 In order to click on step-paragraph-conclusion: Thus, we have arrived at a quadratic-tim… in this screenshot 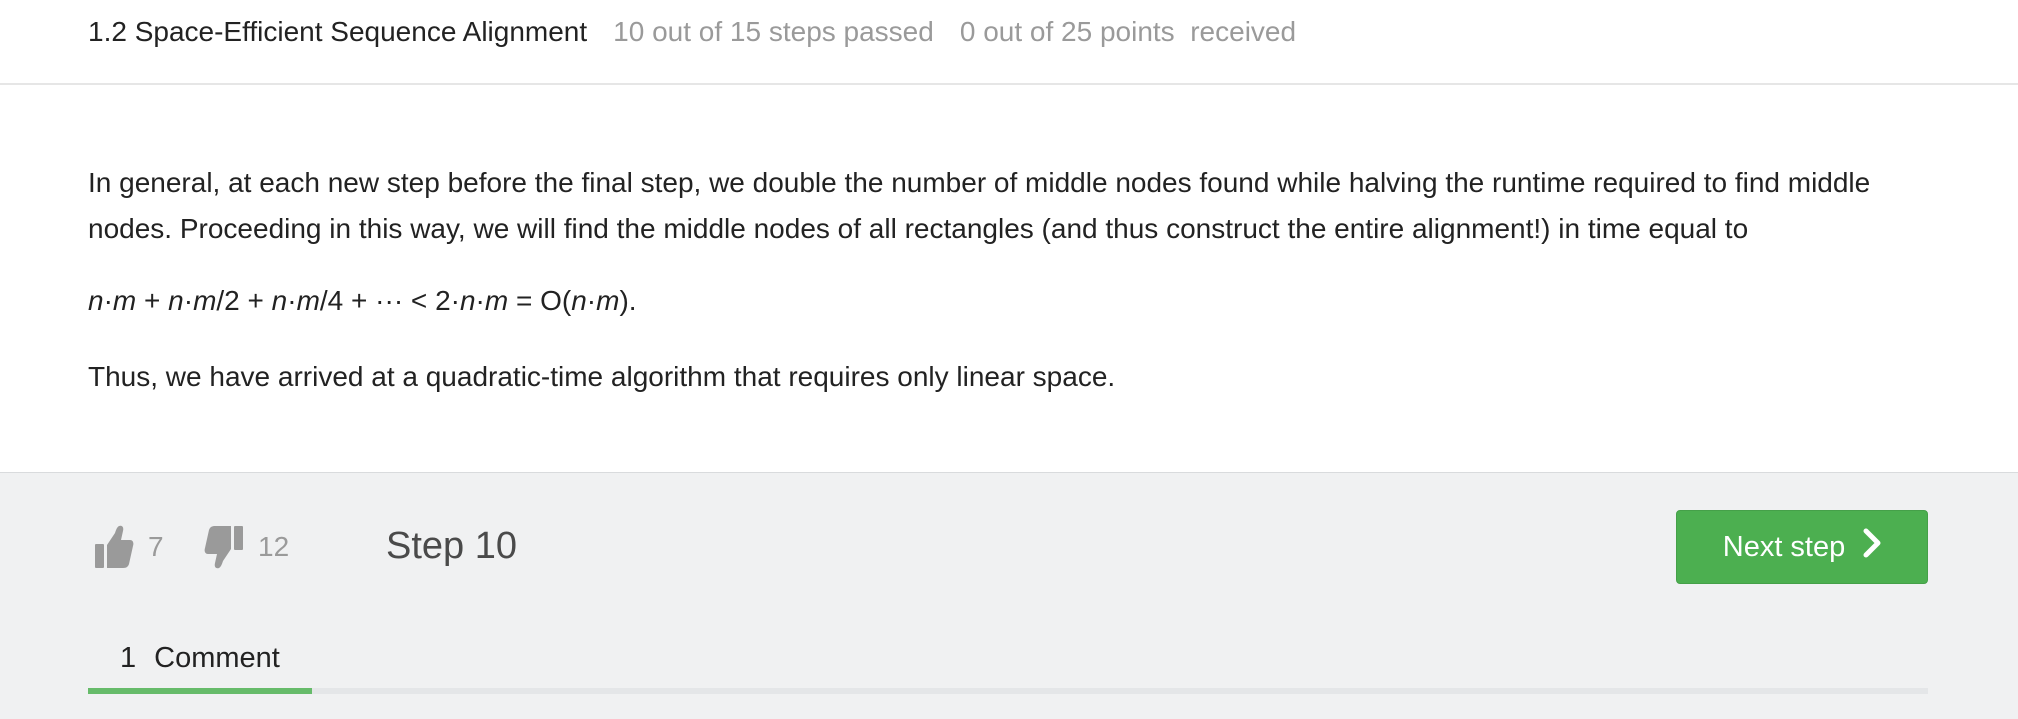, I will do `click(602, 376)`.